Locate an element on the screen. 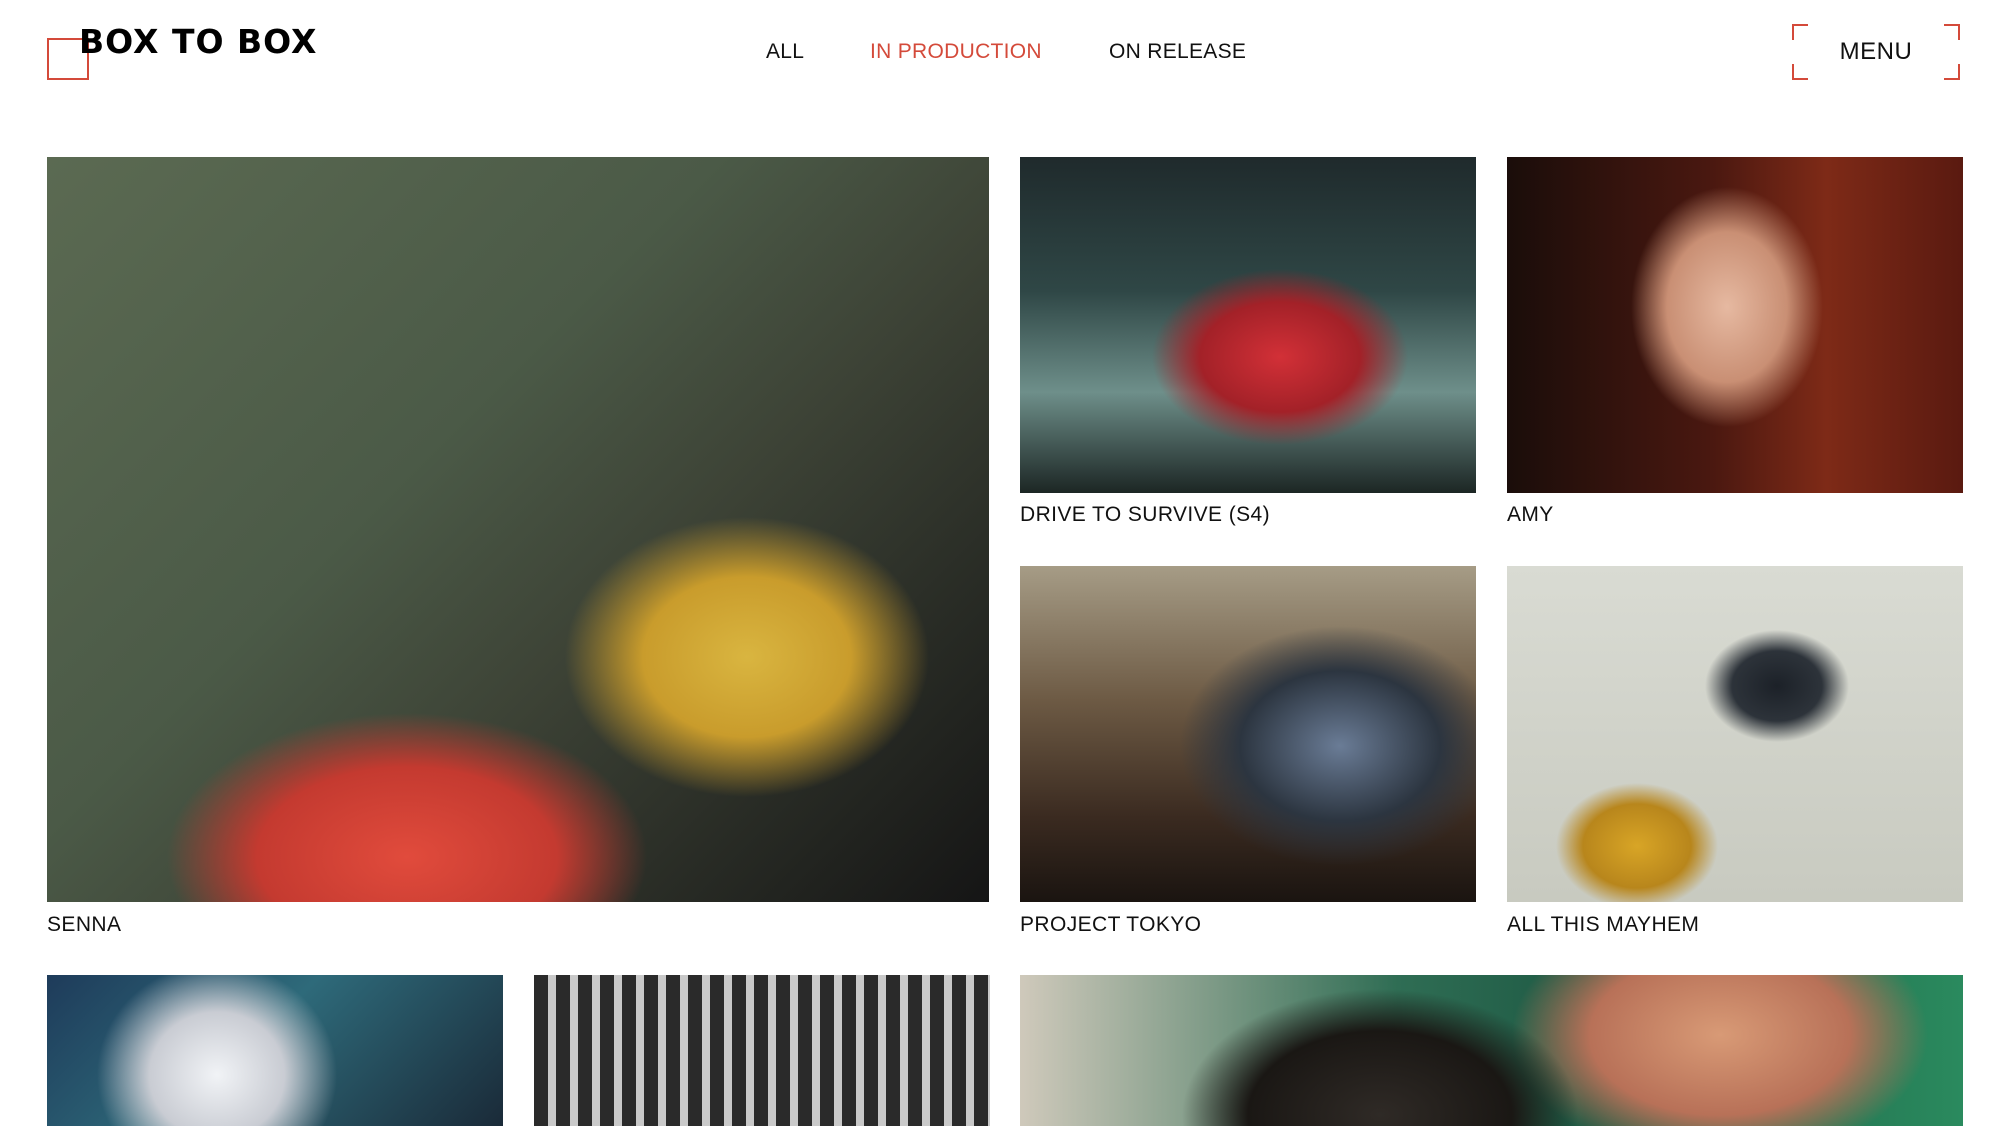 This screenshot has height=1126, width=2000. project-card-amy: AMY is located at coordinates (1735, 347).